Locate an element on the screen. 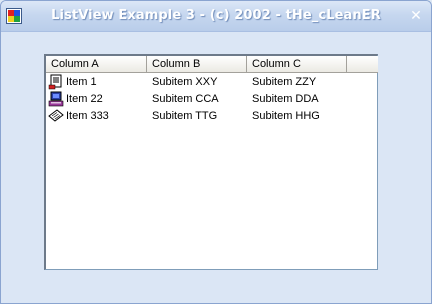 The width and height of the screenshot is (432, 304). subitem-c: Subitem DDA is located at coordinates (285, 99).